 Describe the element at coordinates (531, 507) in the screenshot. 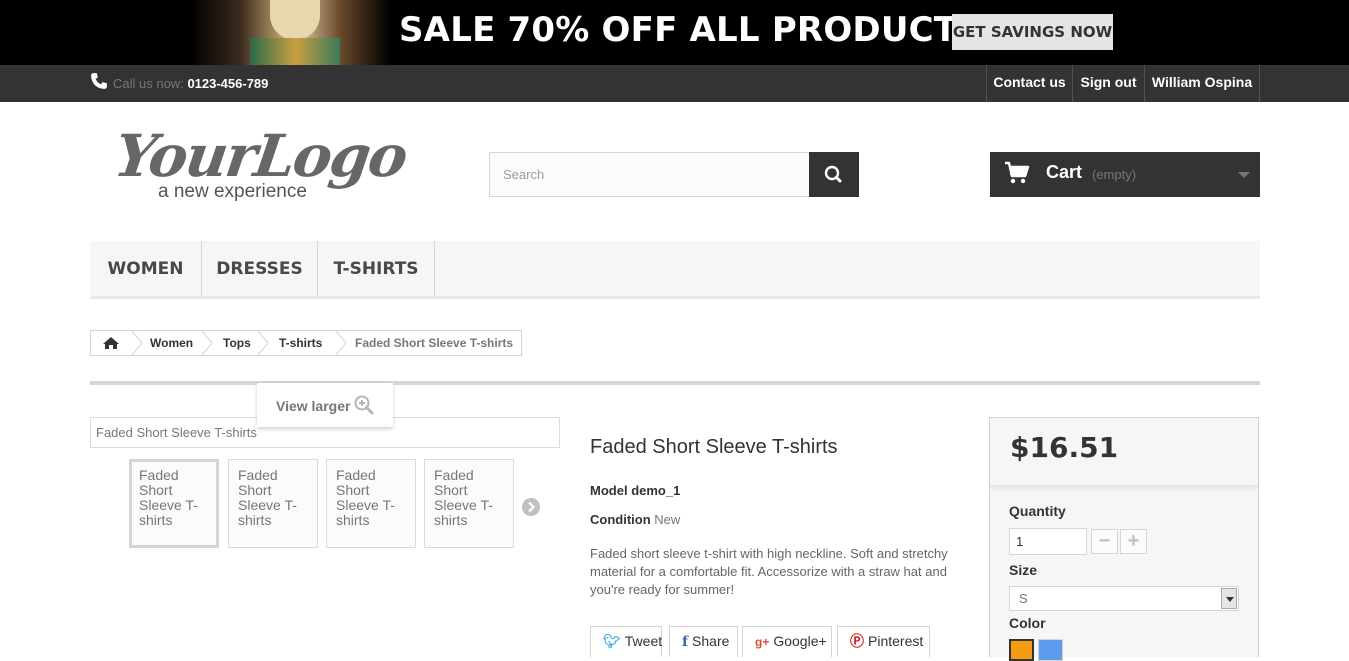

I see `chevron-right-icon` at that location.